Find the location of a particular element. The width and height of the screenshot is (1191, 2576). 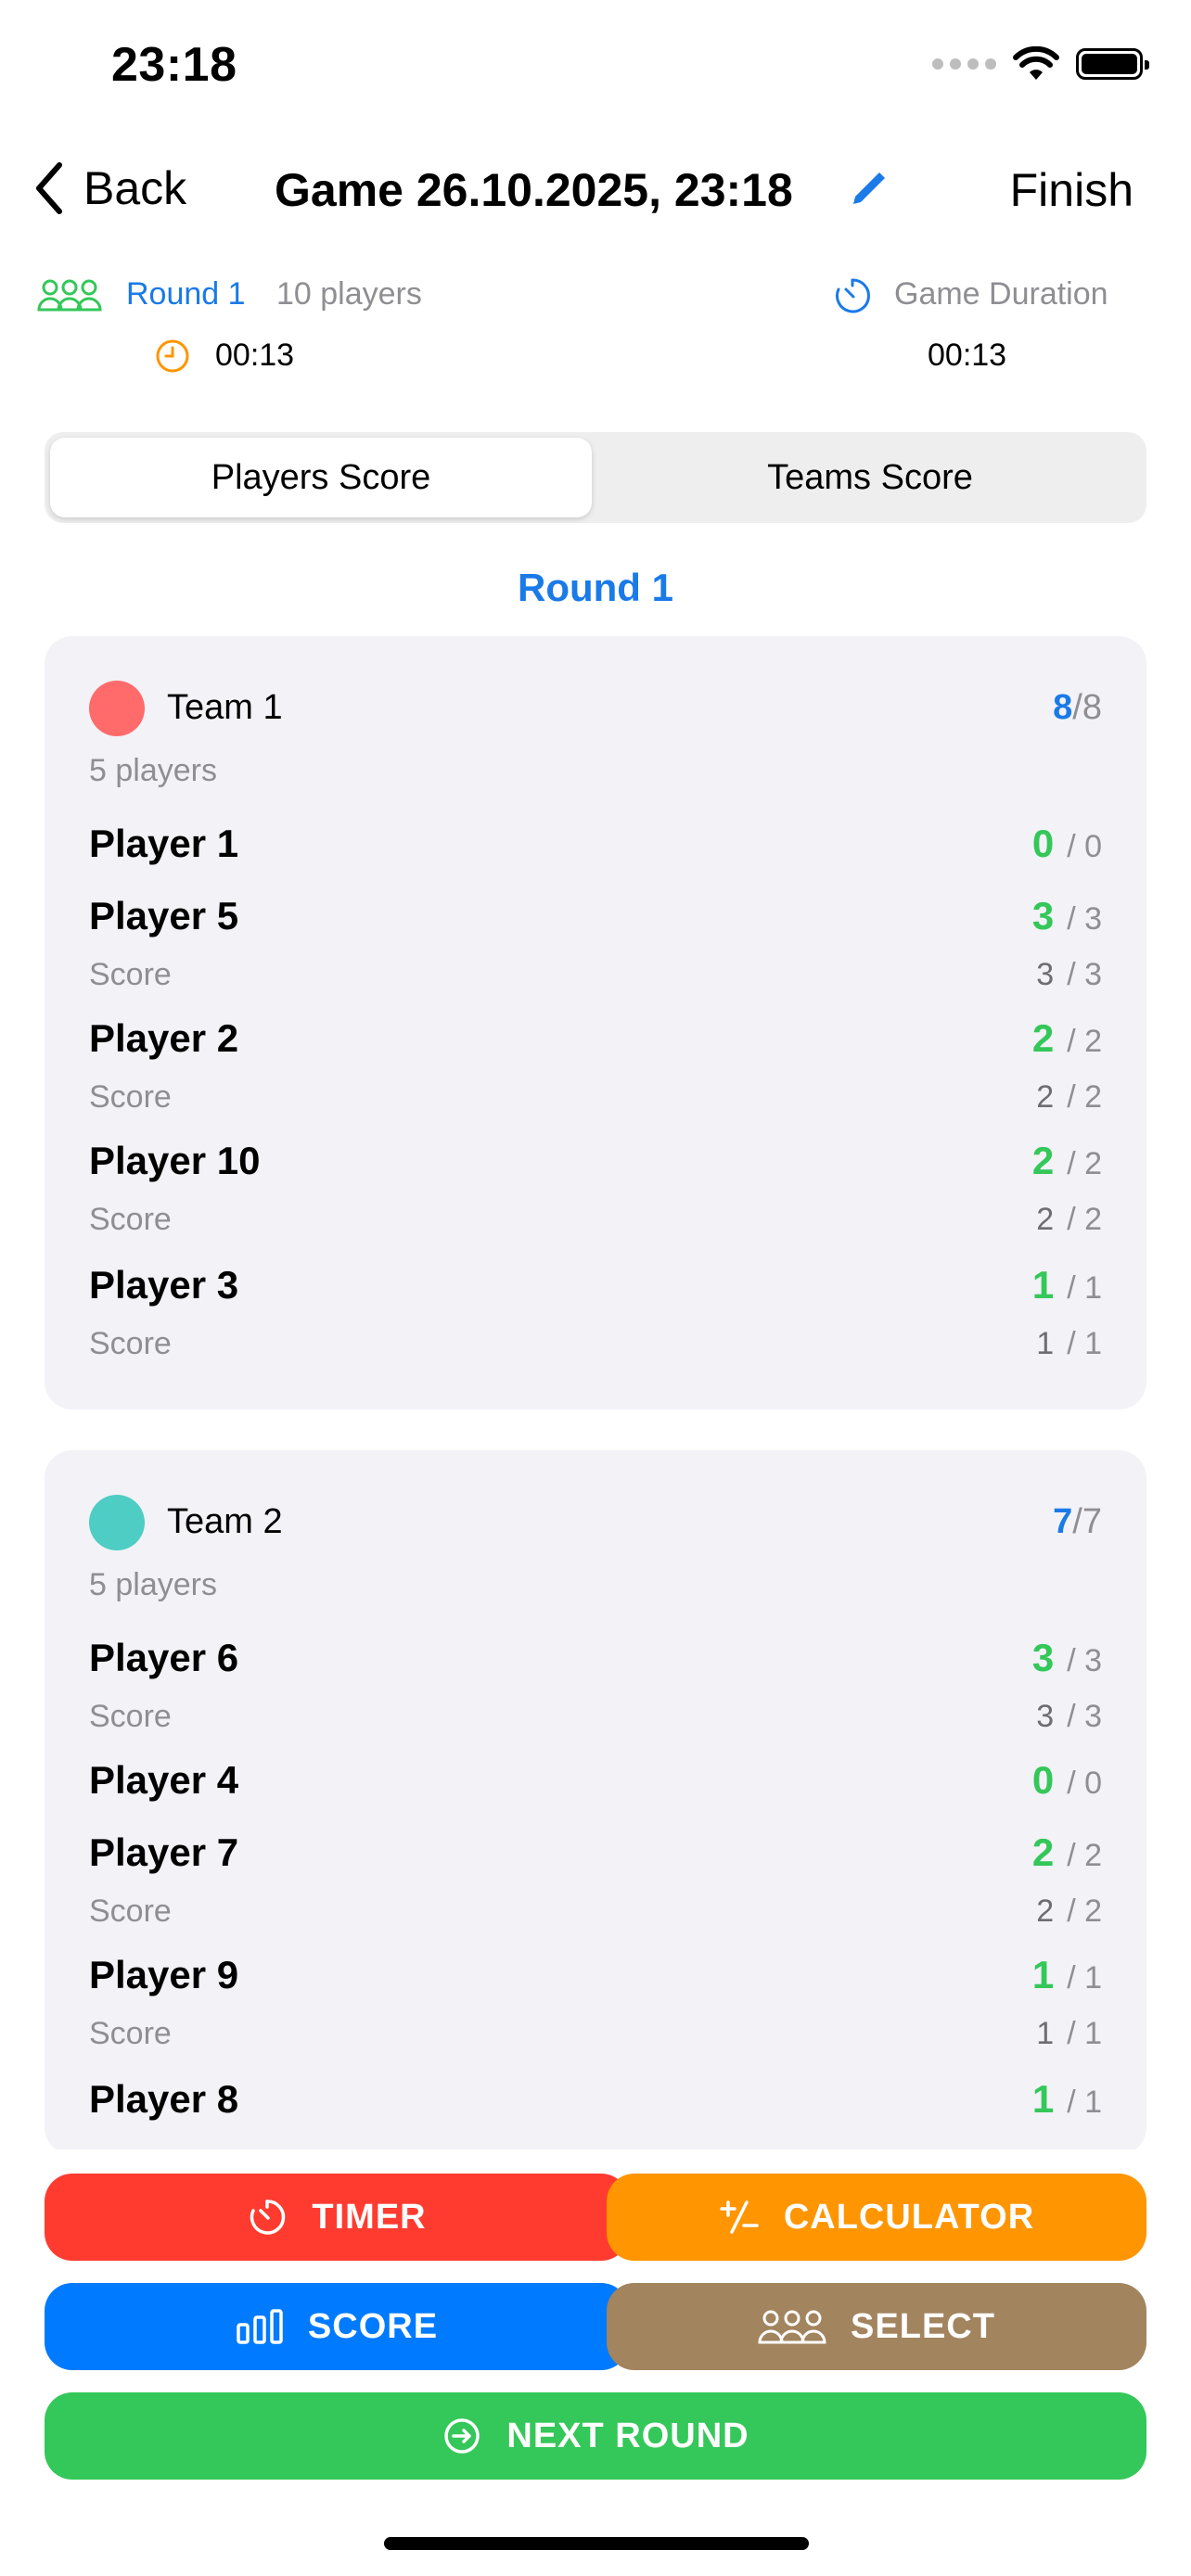

player-row: Player 6 3 / 3 is located at coordinates (595, 1664).